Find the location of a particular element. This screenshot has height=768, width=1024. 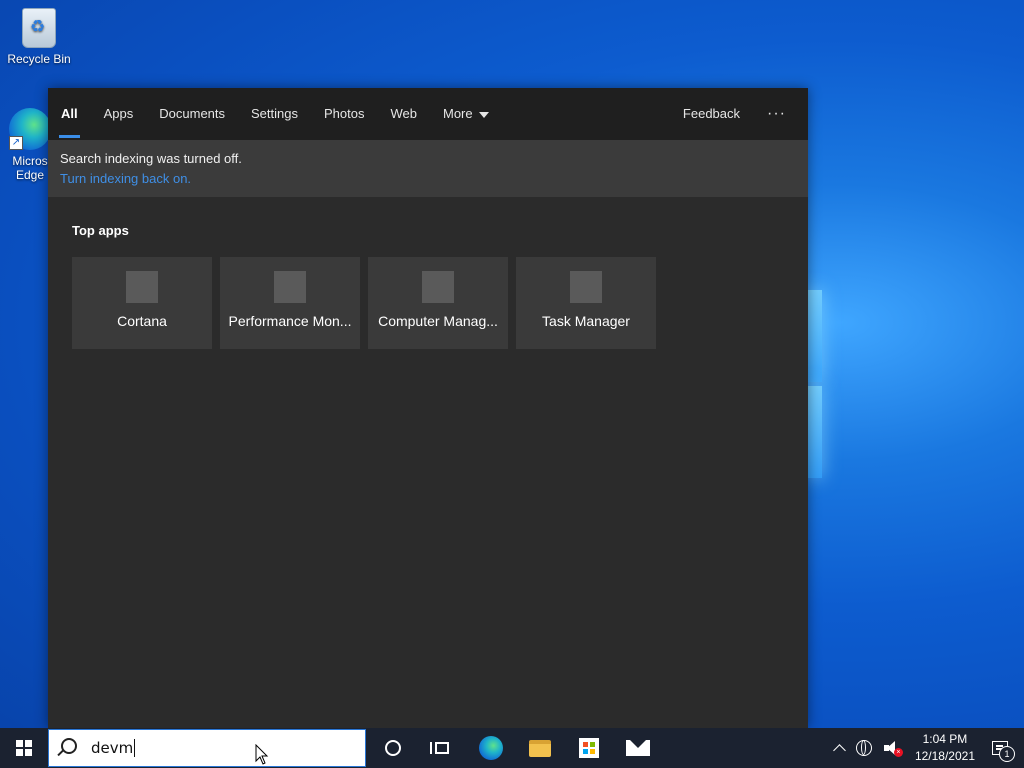

search-icon is located at coordinates (69, 746).